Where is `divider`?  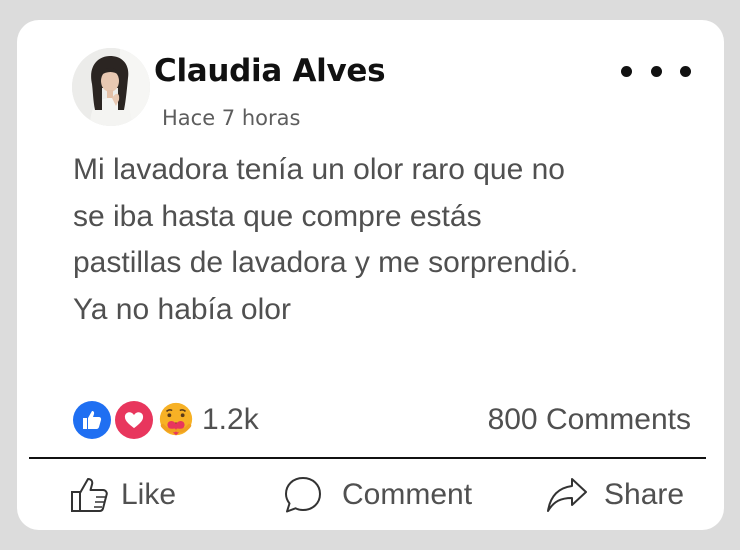 divider is located at coordinates (367, 458).